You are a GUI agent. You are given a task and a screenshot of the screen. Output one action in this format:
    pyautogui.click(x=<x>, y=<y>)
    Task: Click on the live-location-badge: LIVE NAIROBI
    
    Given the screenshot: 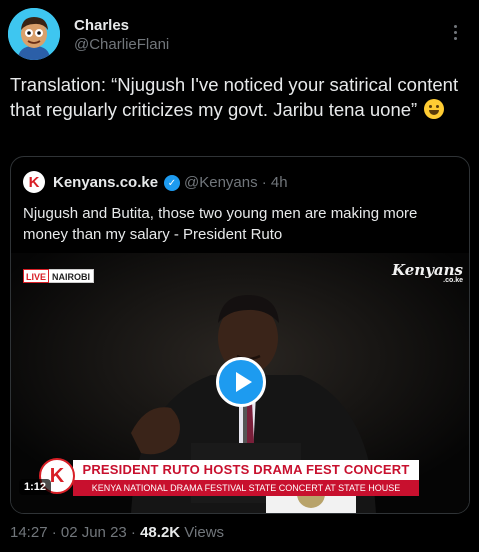 What is the action you would take?
    pyautogui.click(x=59, y=276)
    